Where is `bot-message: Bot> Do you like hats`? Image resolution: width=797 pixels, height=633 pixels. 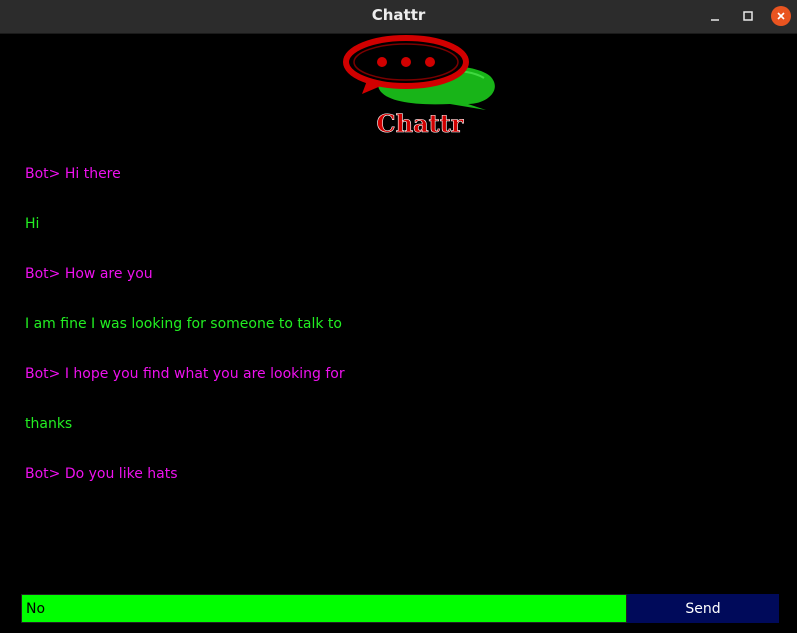
bot-message: Bot> Do you like hats is located at coordinates (101, 474).